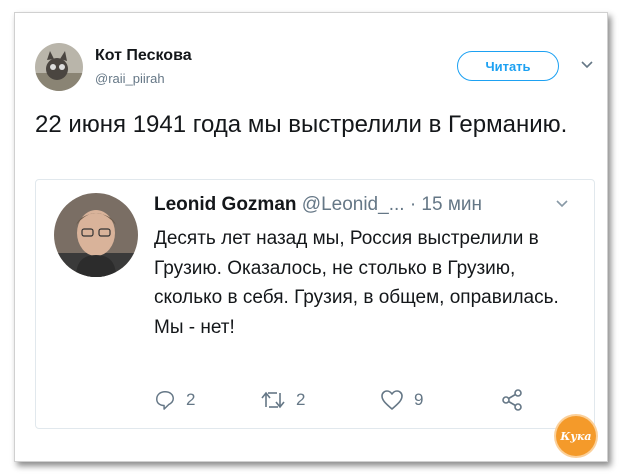 This screenshot has height=475, width=620. Describe the element at coordinates (508, 66) in the screenshot. I see `follow-button: Читать` at that location.